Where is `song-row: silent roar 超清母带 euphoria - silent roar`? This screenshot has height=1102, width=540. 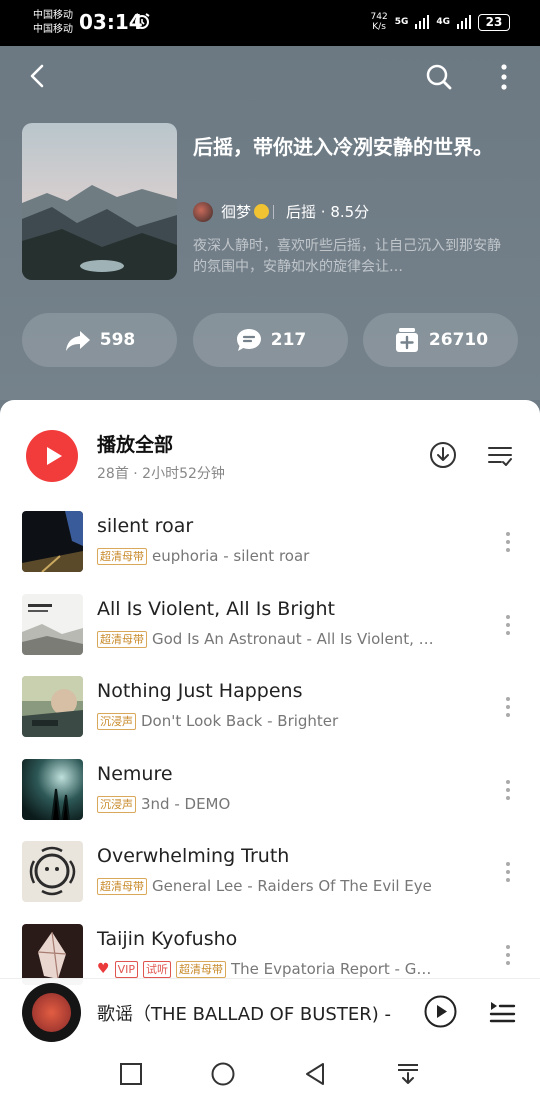
song-row: silent roar 超清母带 euphoria - silent roar is located at coordinates (270, 551).